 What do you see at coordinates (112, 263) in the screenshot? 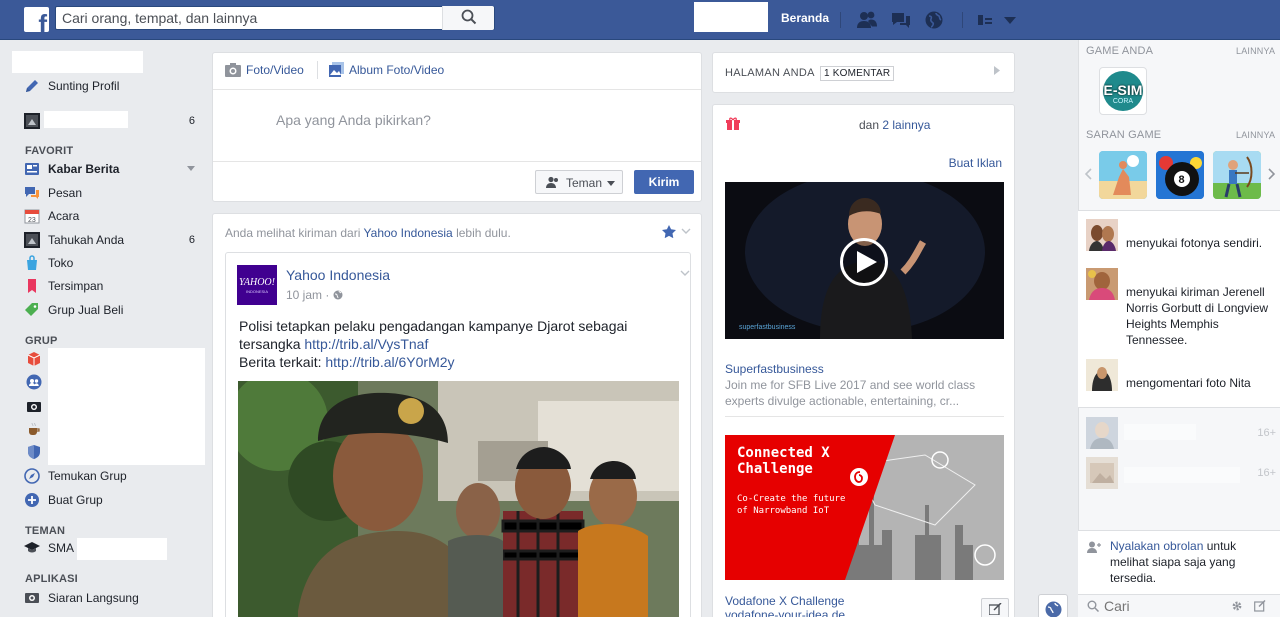
I see `sidebar-item-shop: Toko` at bounding box center [112, 263].